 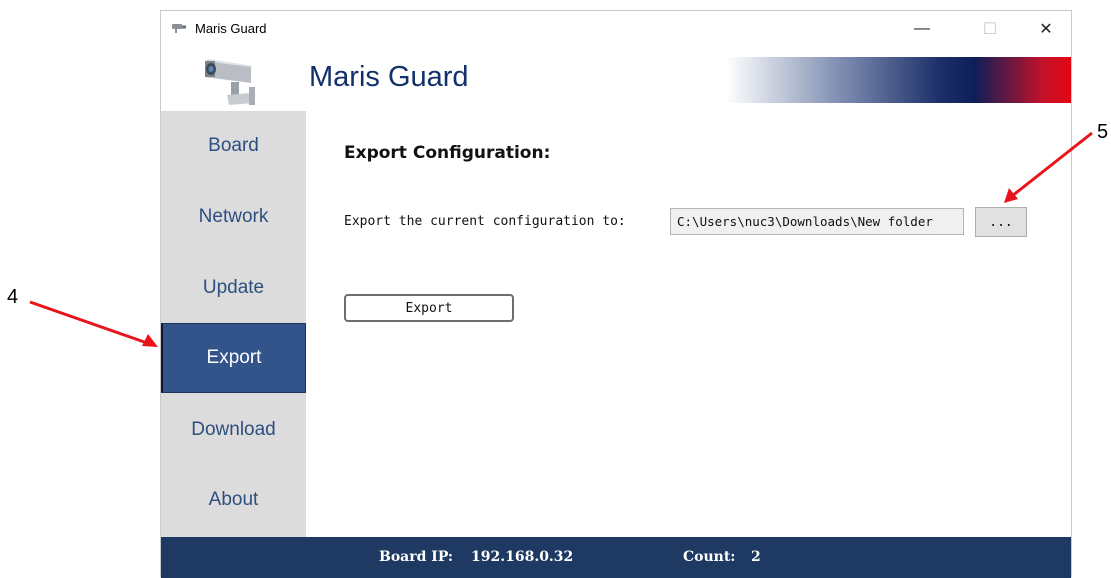 What do you see at coordinates (231, 28) in the screenshot?
I see `window-title: Maris Guard` at bounding box center [231, 28].